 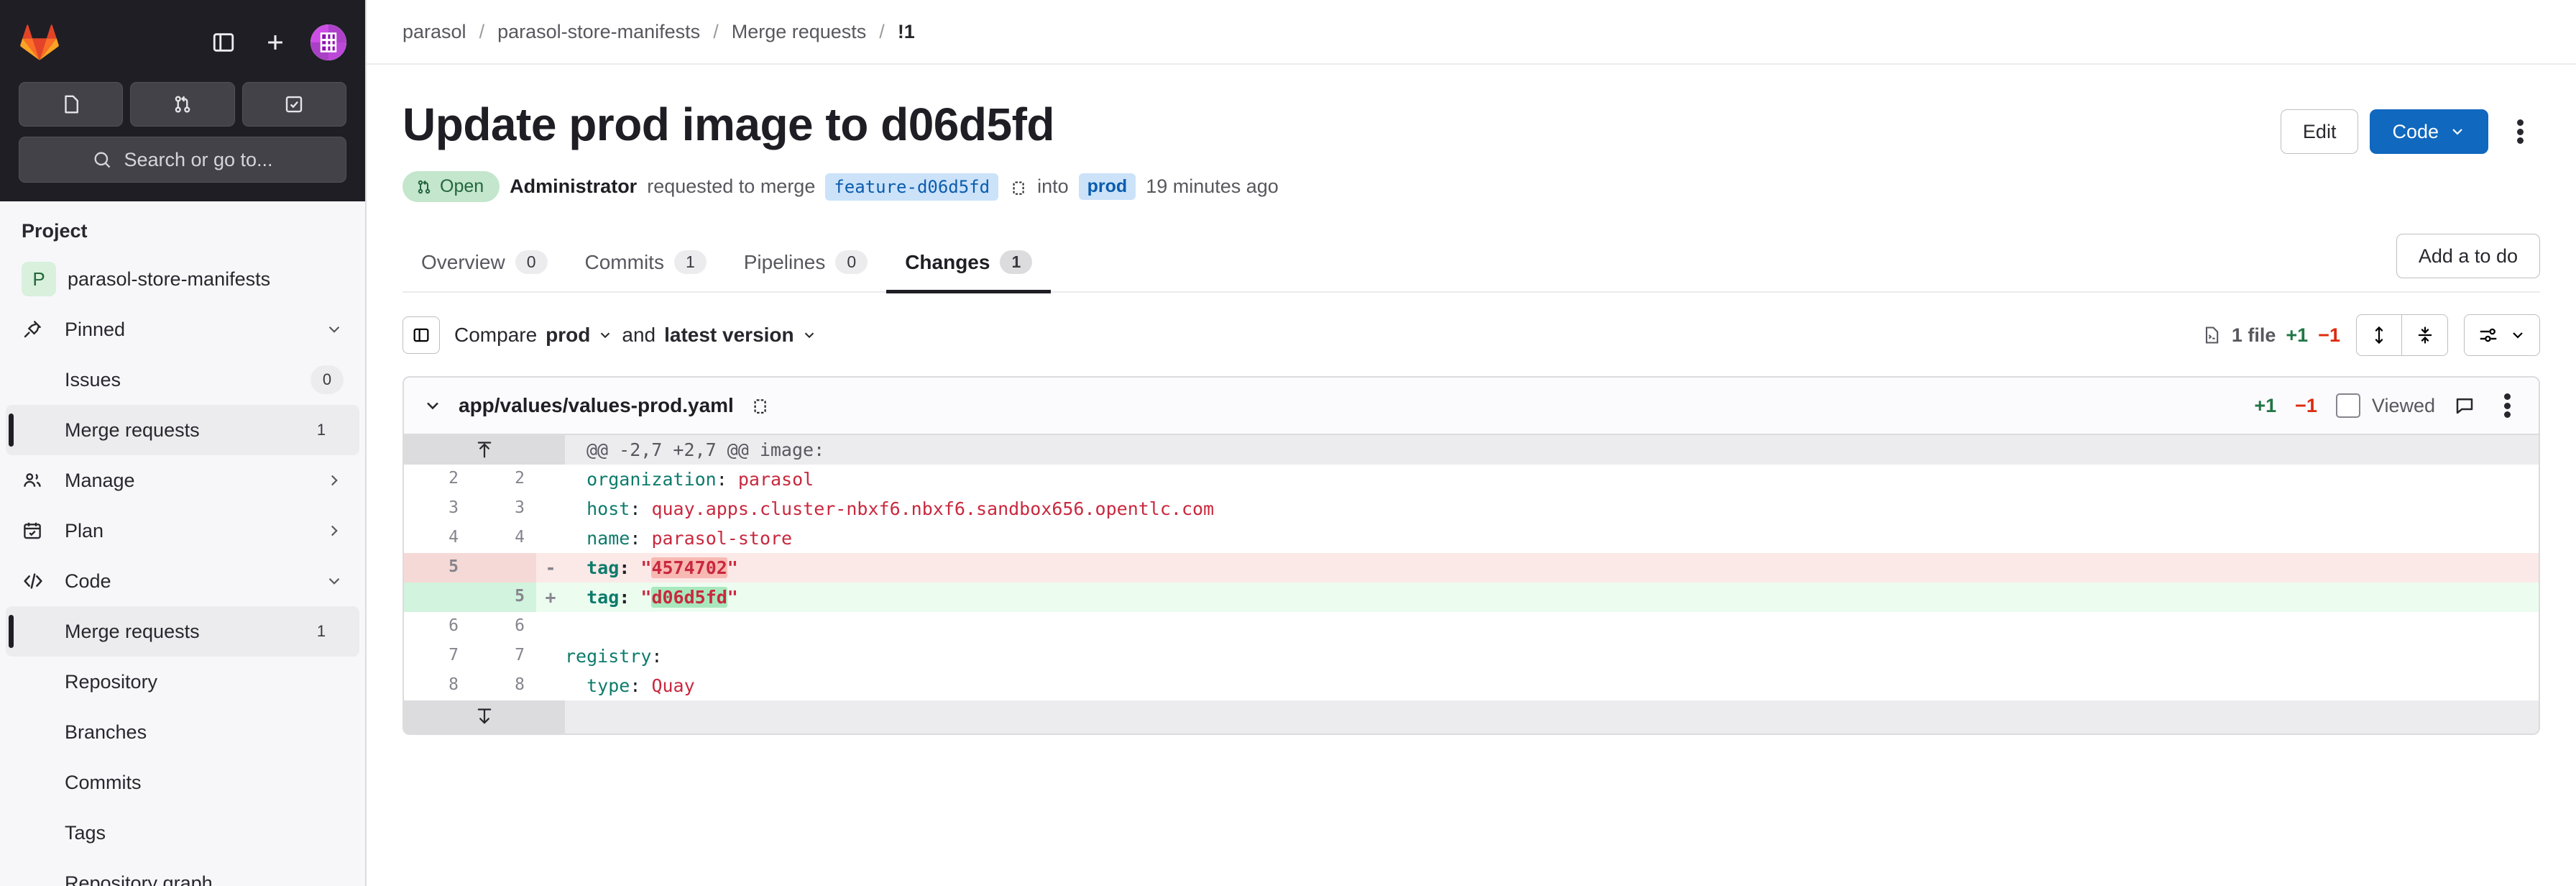 I want to click on sidebar-item-label: Code, so click(x=88, y=581).